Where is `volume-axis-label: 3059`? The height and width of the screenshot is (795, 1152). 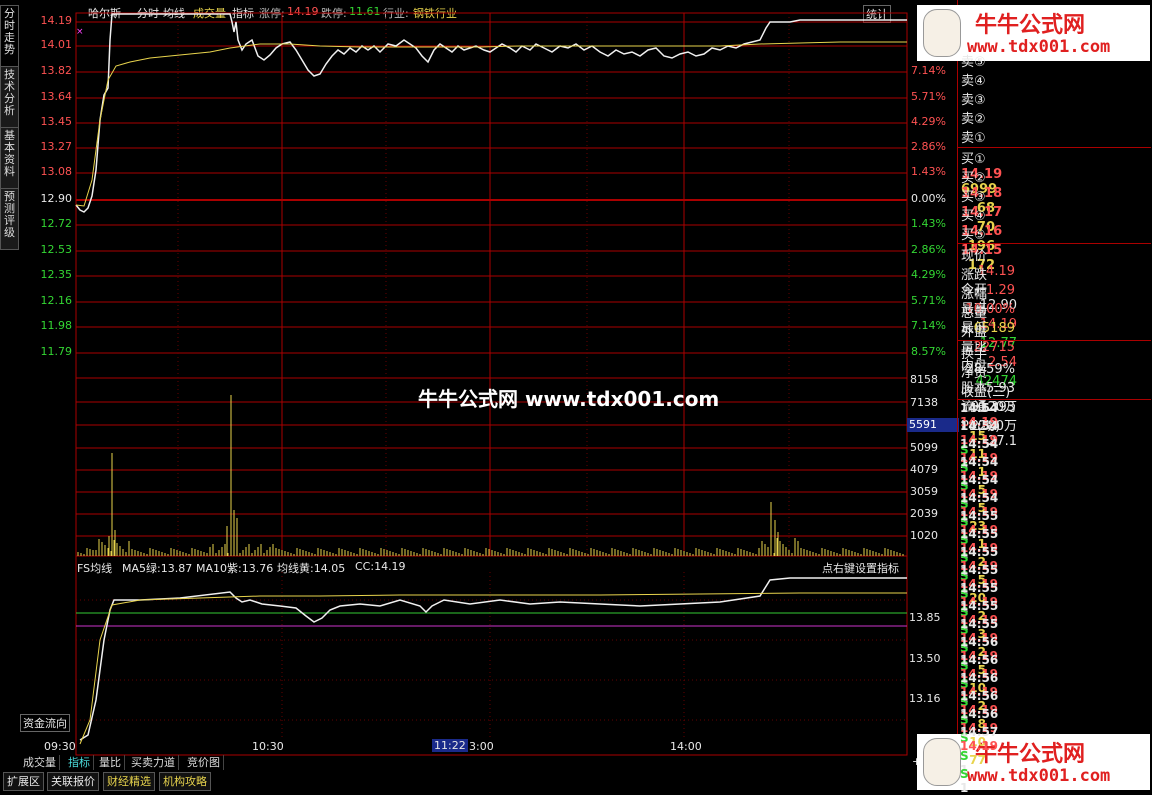
volume-axis-label: 3059 is located at coordinates (924, 491).